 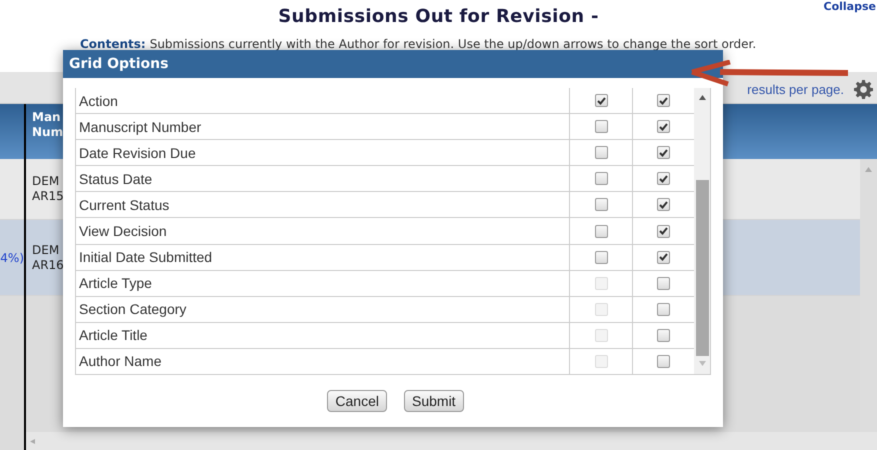 I want to click on table-cell: 4%), so click(x=12, y=257).